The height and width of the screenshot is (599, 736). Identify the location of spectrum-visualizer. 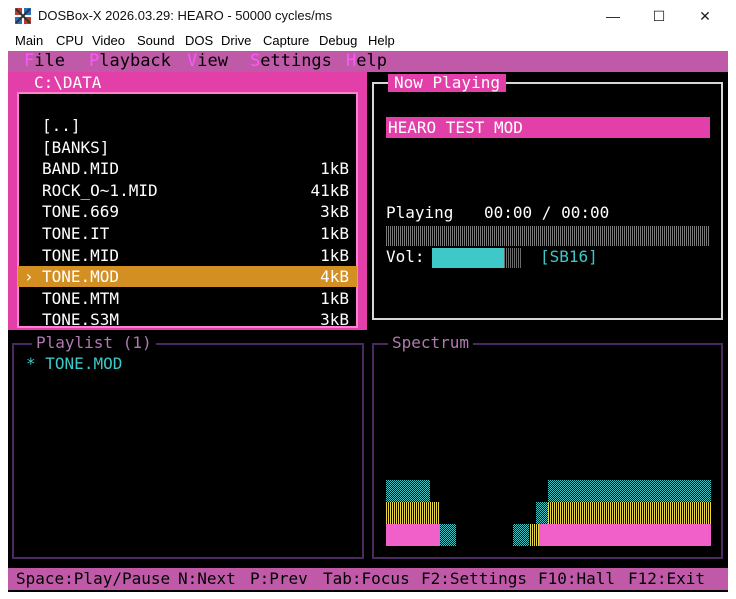
(548, 513).